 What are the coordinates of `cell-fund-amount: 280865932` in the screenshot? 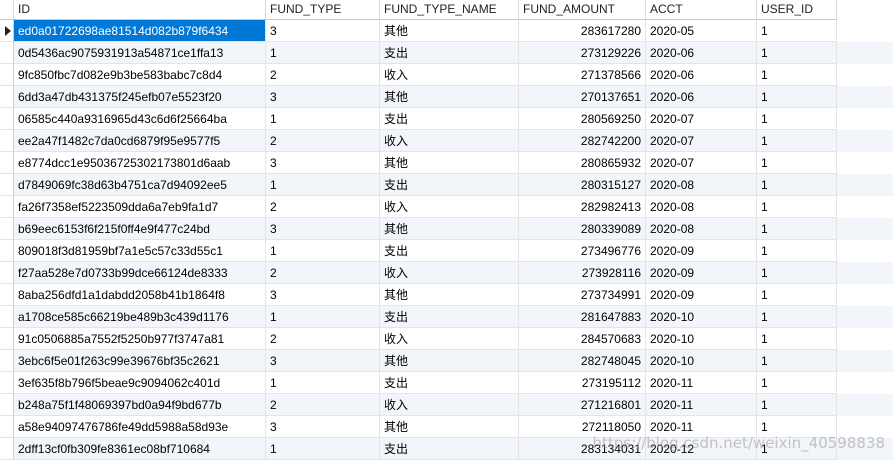 It's located at (582, 163).